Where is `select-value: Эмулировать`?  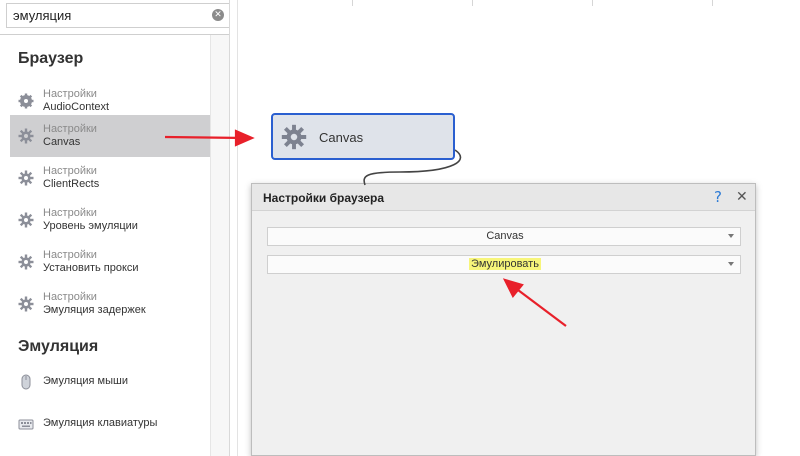
select-value: Эмулировать is located at coordinates (505, 264).